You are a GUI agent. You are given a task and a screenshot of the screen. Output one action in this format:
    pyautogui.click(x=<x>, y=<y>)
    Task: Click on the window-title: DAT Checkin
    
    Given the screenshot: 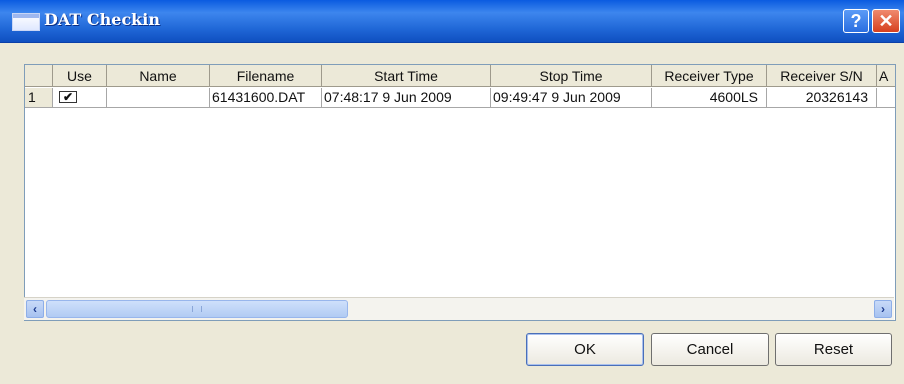 What is the action you would take?
    pyautogui.click(x=102, y=19)
    